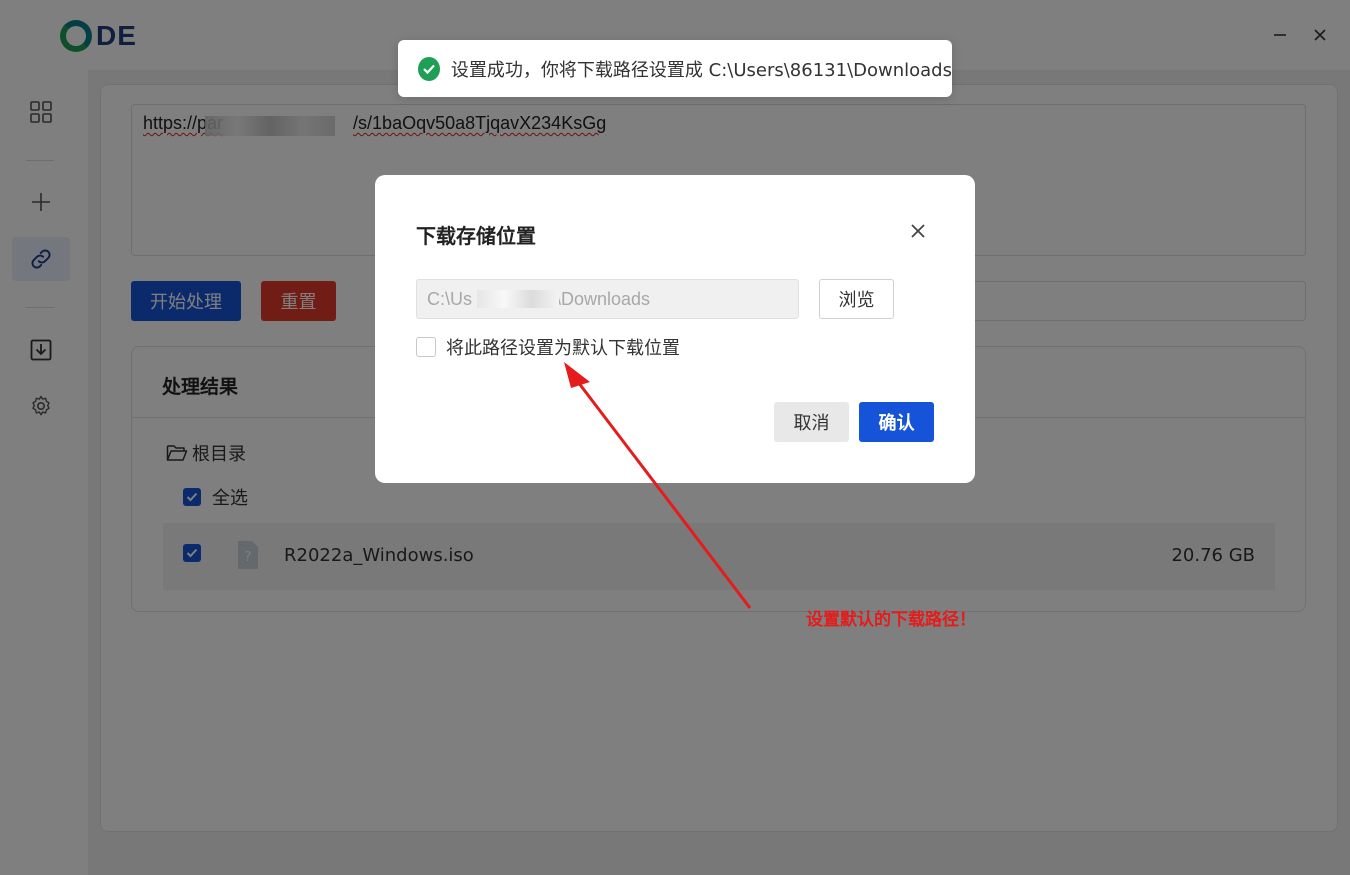 The image size is (1350, 875). I want to click on default-path-option: 将此路径设置为默认下载位置, so click(548, 347).